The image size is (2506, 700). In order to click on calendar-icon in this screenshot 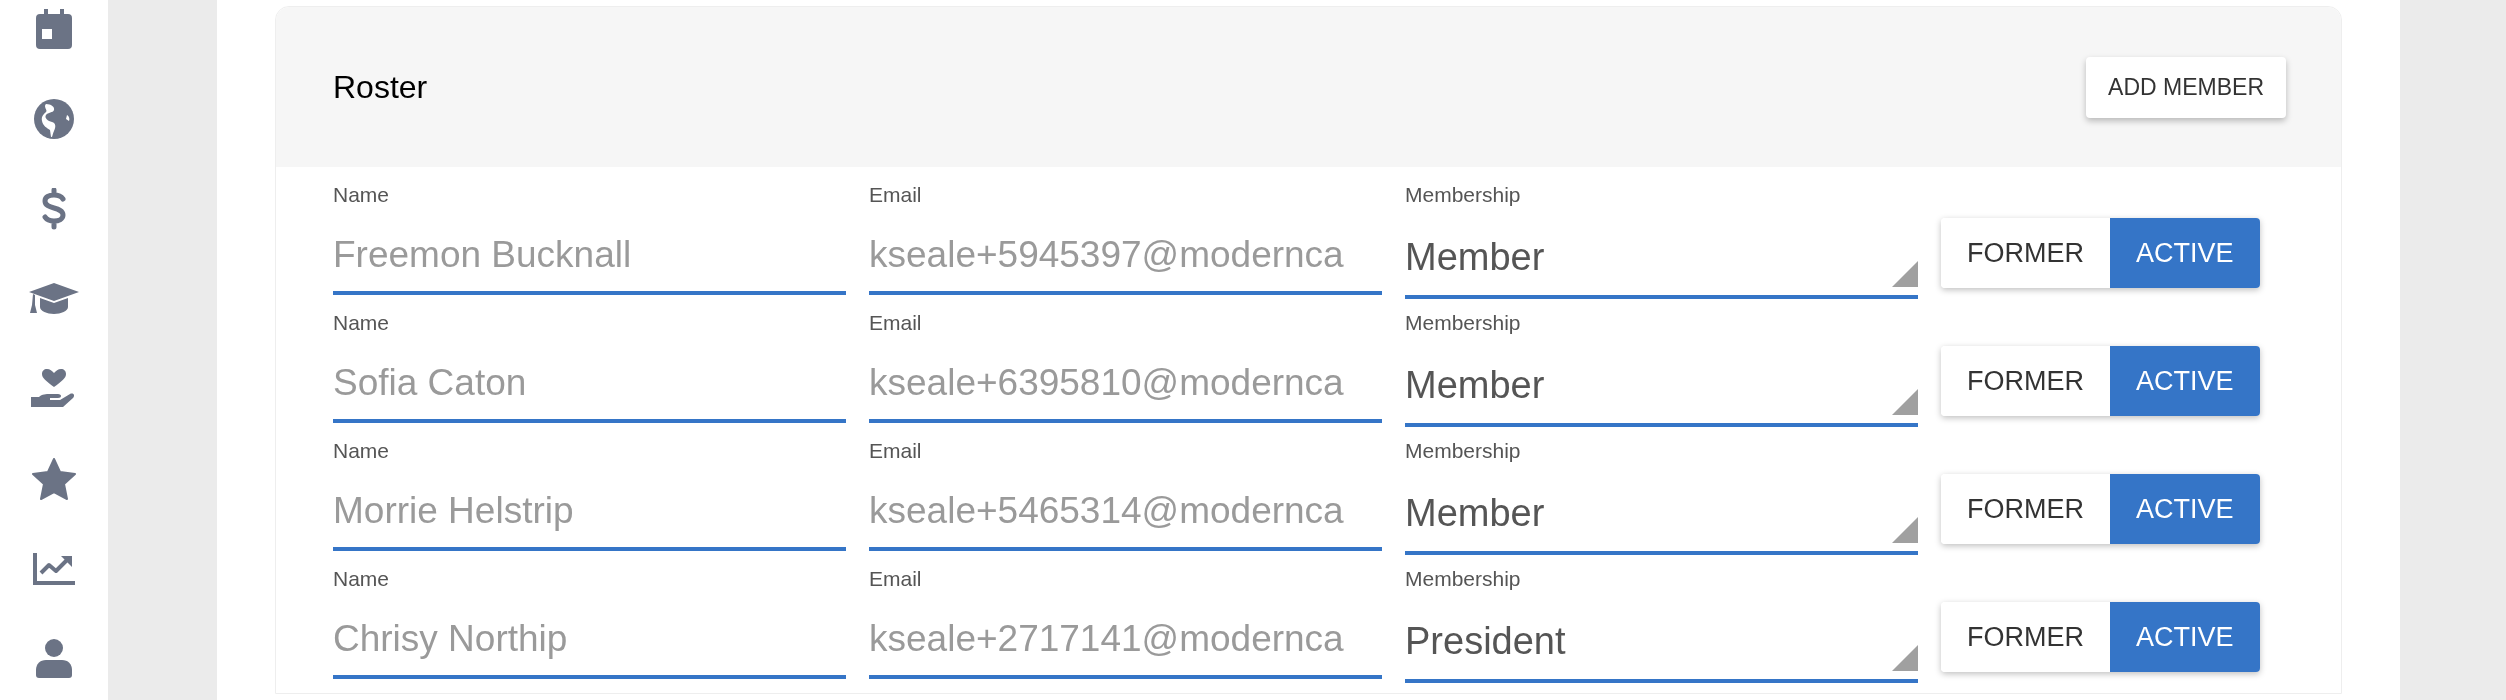, I will do `click(54, 29)`.